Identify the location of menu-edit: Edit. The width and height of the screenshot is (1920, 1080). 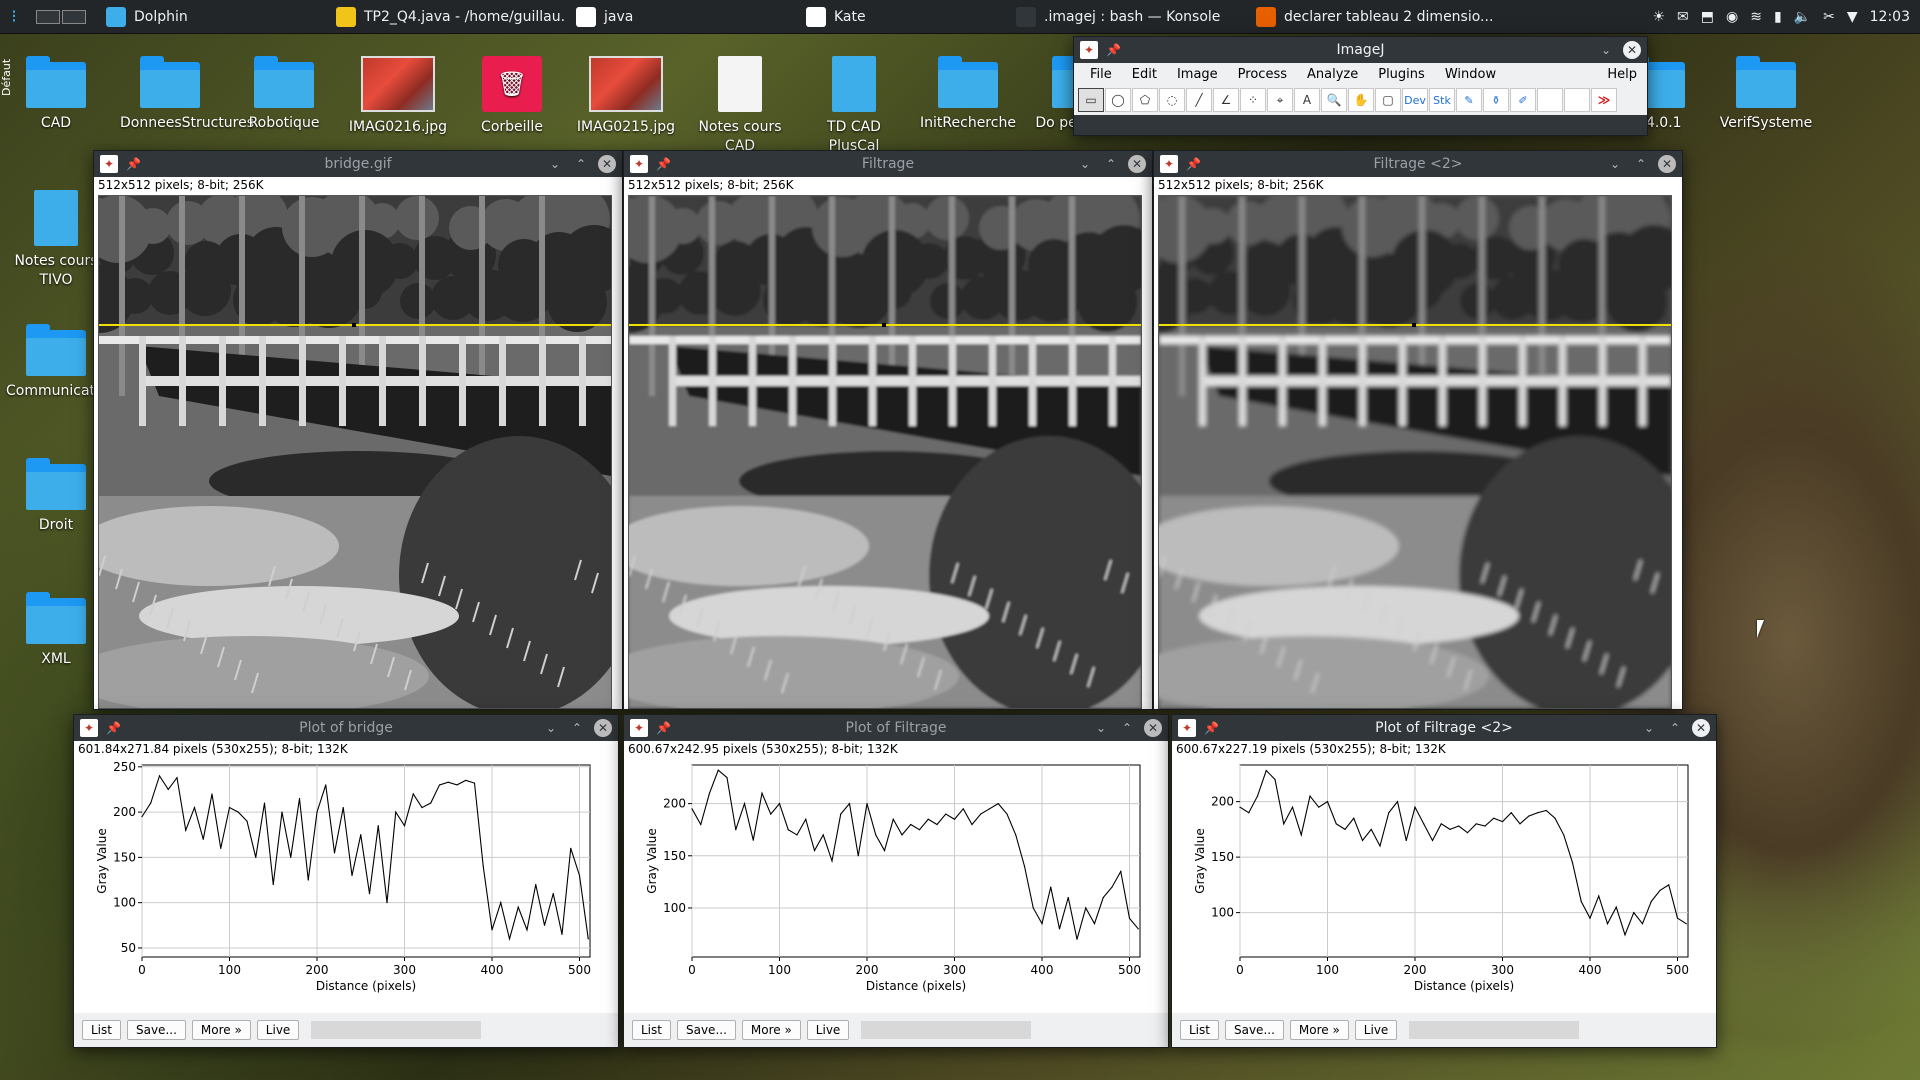
(1144, 74).